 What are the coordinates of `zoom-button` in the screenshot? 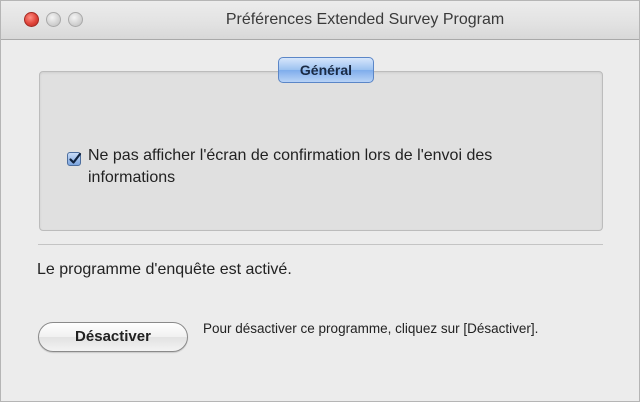 It's located at (75, 19).